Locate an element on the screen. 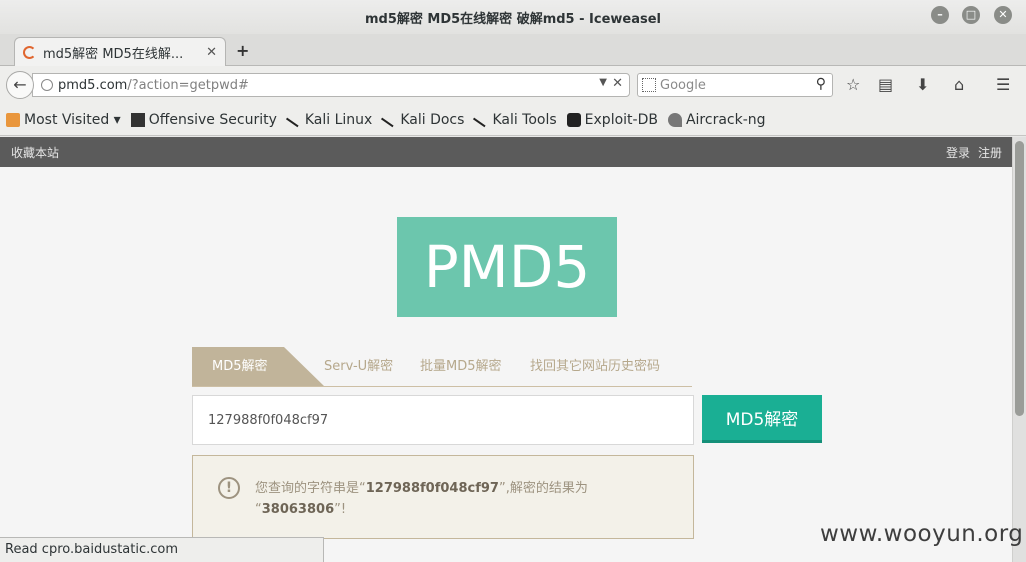  register-link: 注册 is located at coordinates (990, 152).